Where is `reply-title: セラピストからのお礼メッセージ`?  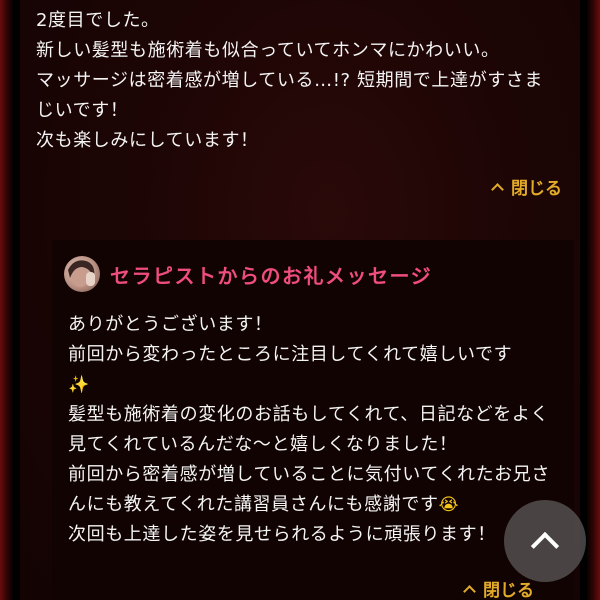
reply-title: セラピストからのお礼メッセージ is located at coordinates (271, 275).